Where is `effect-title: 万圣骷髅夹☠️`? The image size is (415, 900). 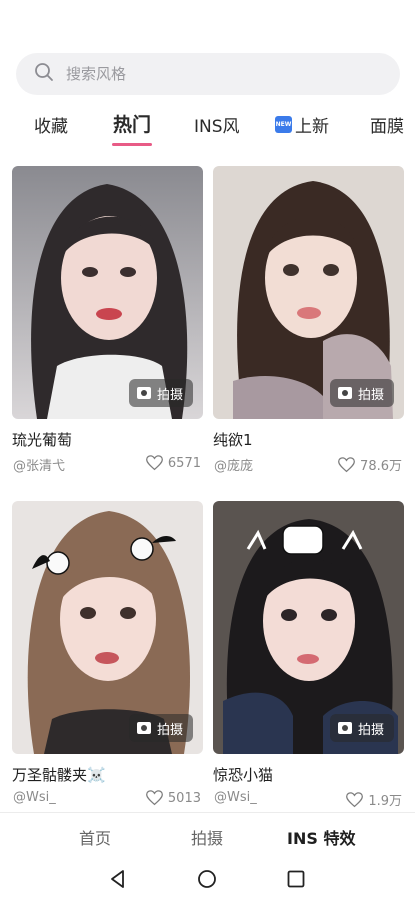
effect-title: 万圣骷髅夹☠️ is located at coordinates (59, 775).